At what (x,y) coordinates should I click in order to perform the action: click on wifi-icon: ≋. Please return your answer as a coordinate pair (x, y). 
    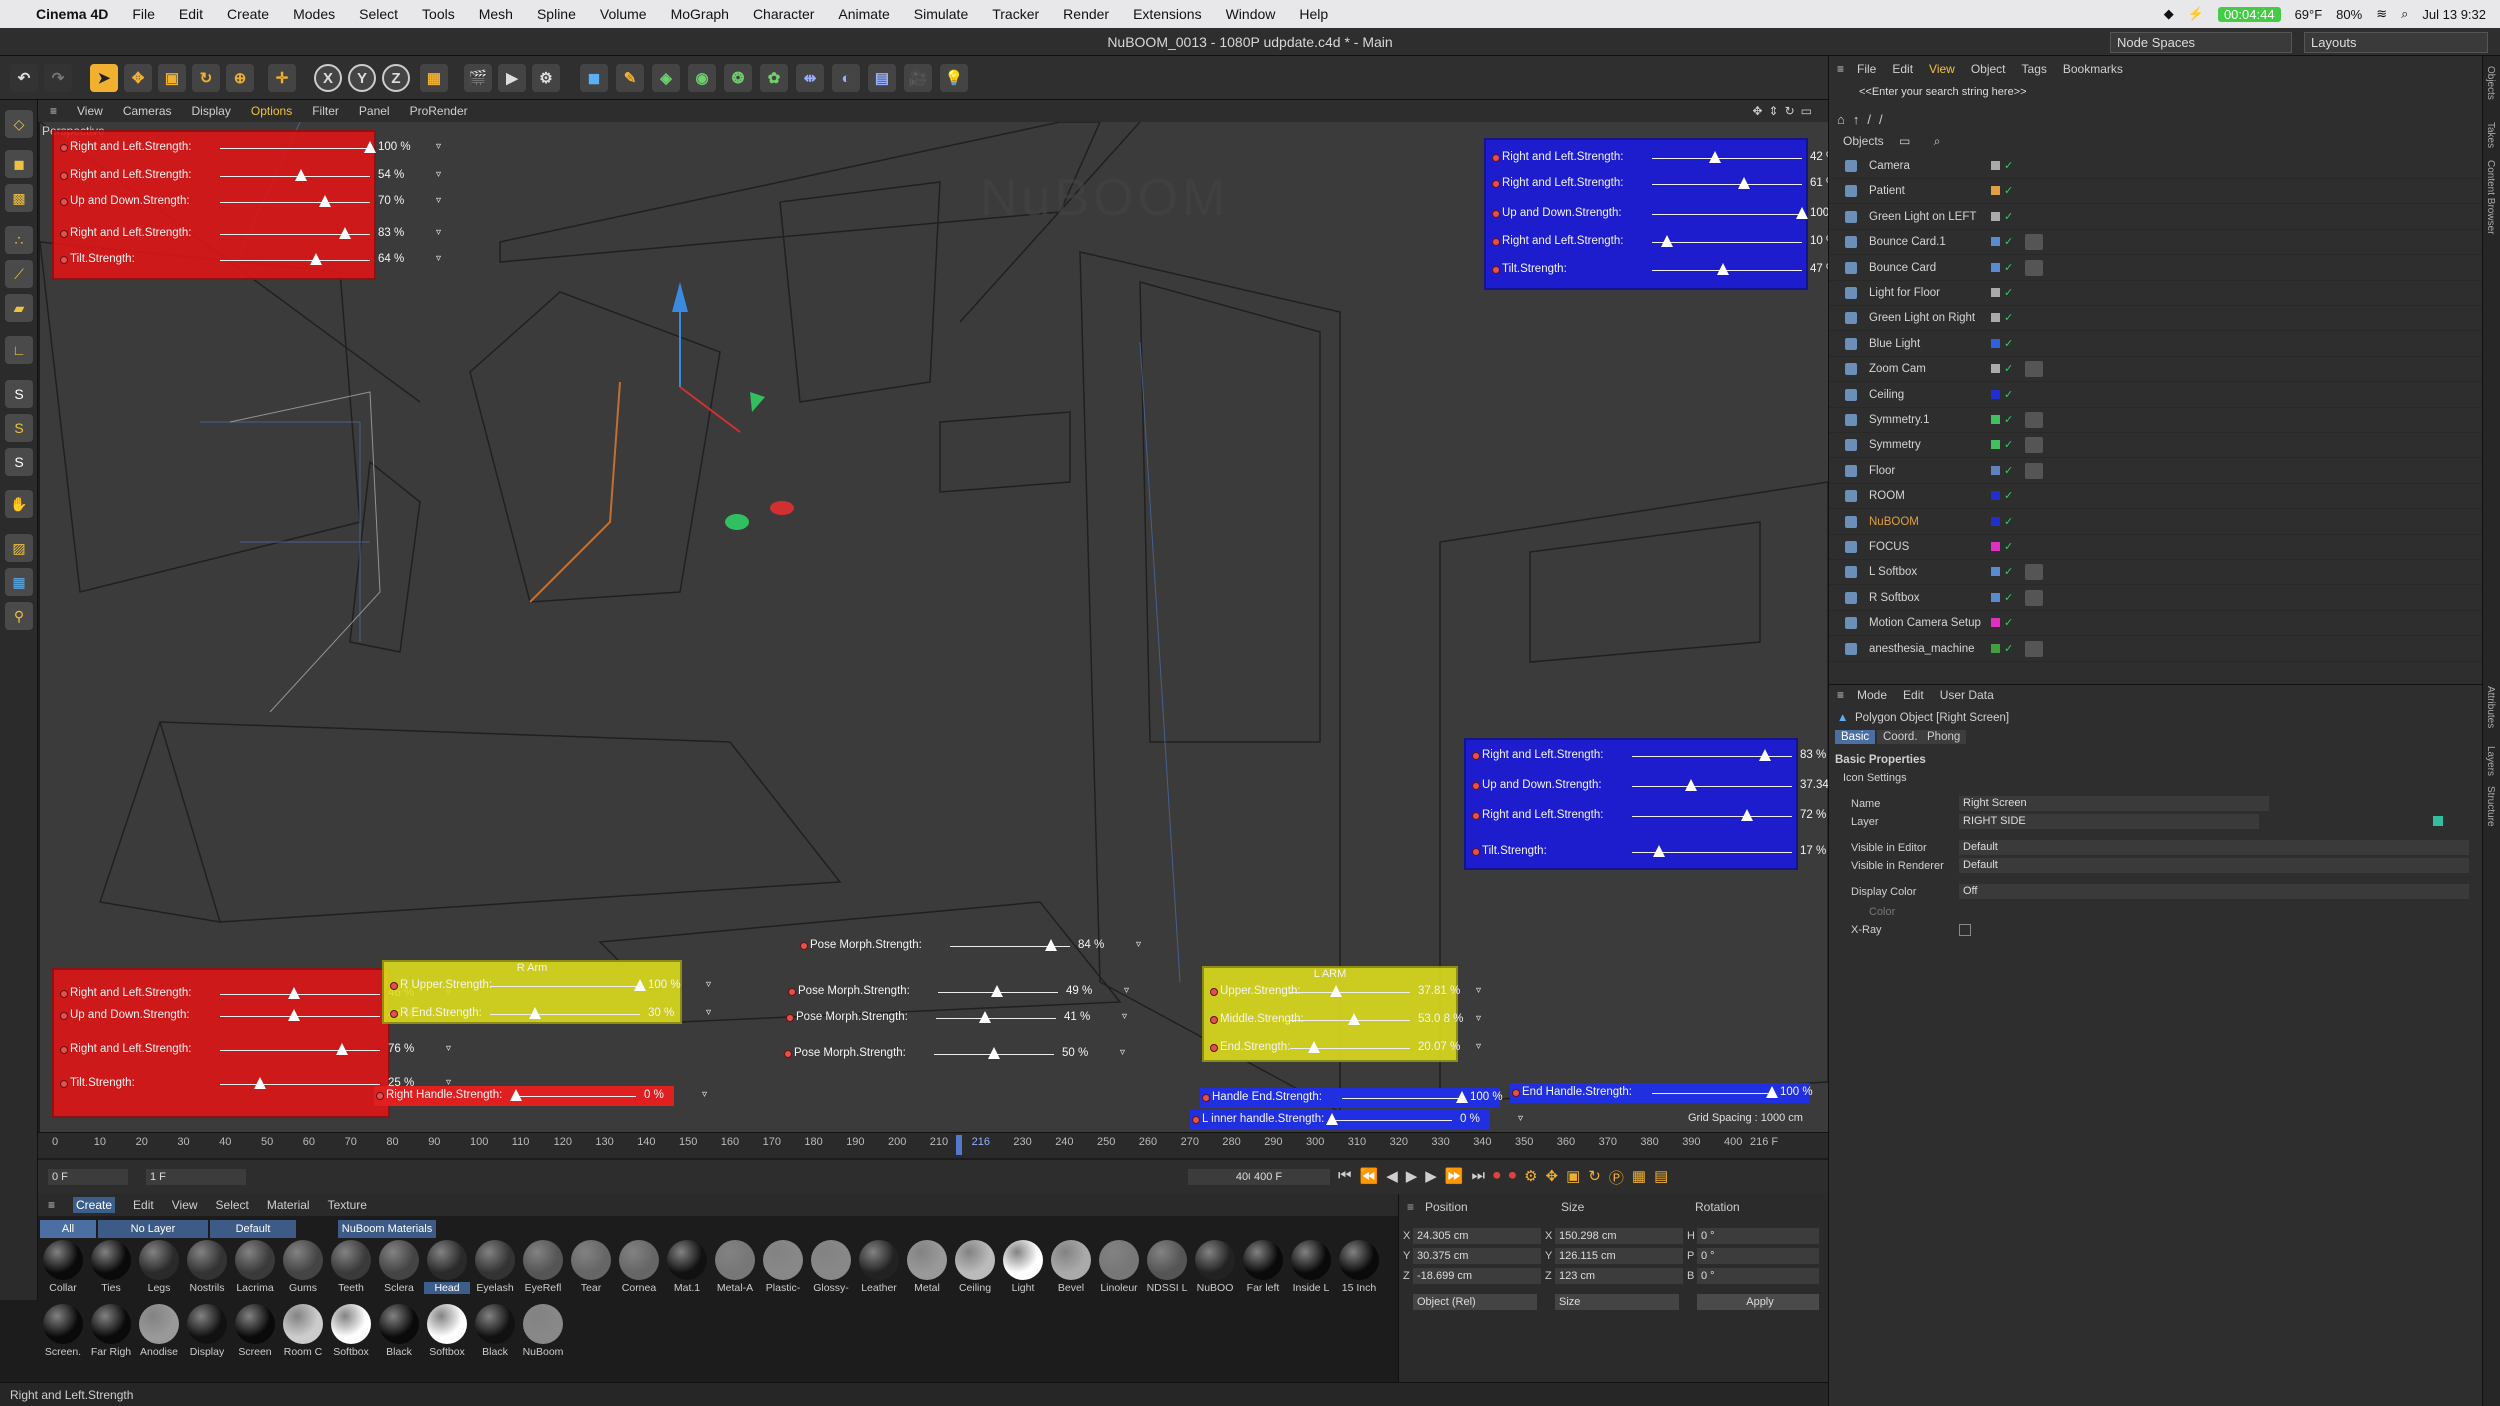
    Looking at the image, I should click on (2381, 14).